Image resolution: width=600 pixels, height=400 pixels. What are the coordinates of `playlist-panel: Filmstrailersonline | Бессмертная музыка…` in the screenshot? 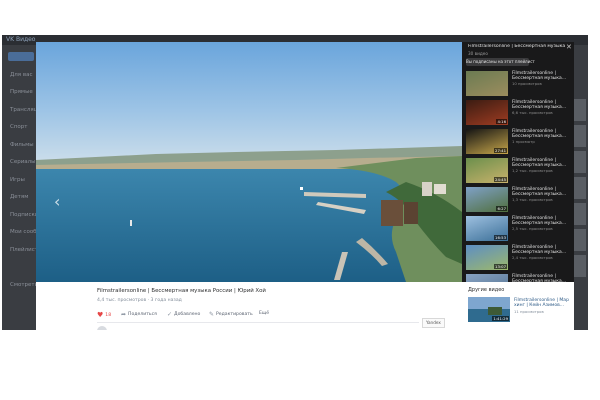 It's located at (518, 162).